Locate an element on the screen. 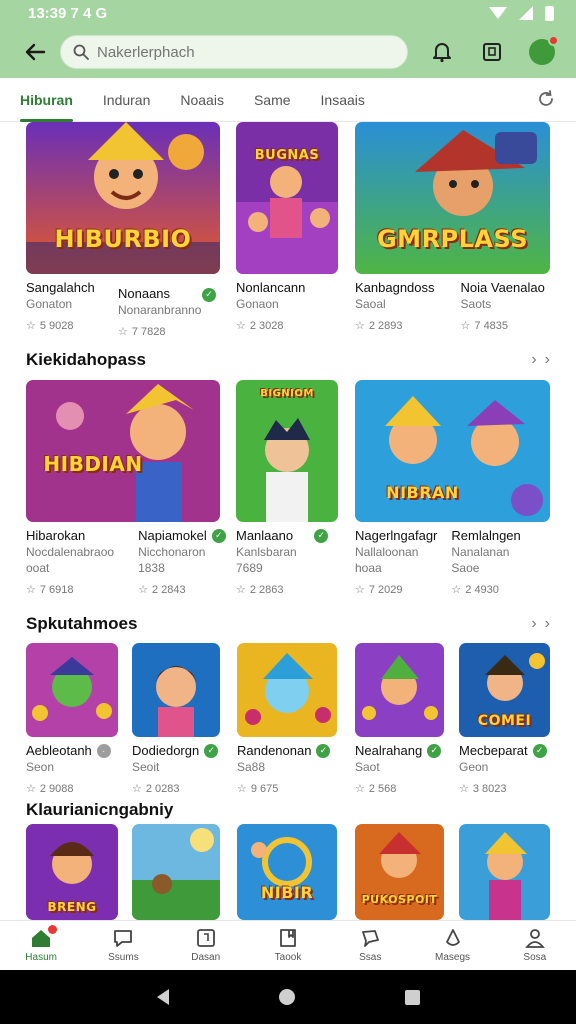  card-rating: ☆ 2 4930 is located at coordinates (475, 590).